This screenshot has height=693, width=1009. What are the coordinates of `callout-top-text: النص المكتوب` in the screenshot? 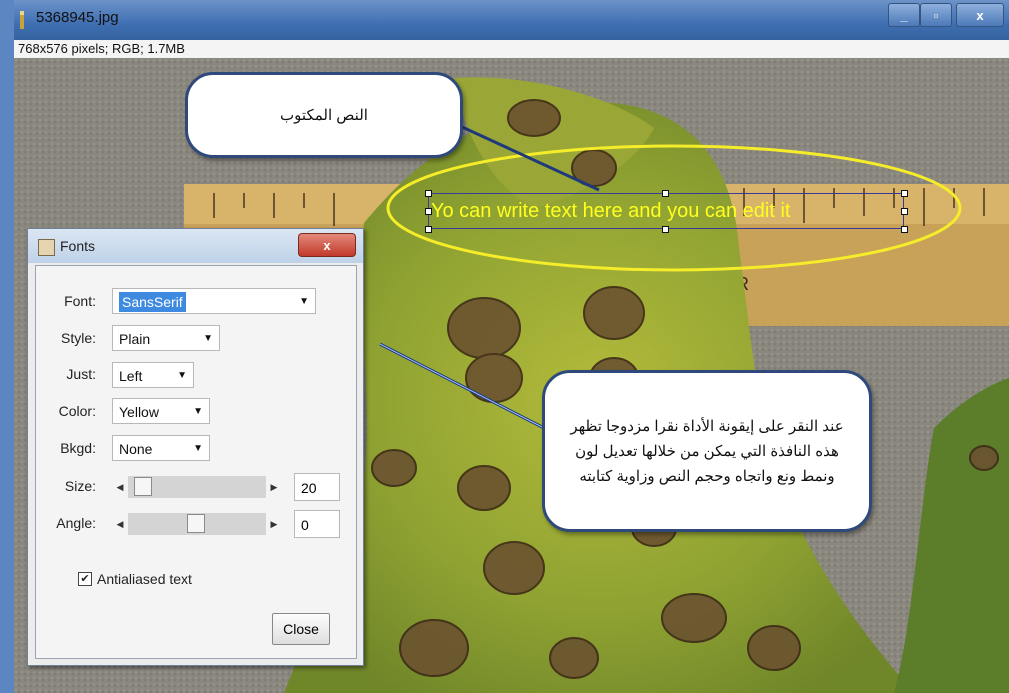 It's located at (324, 115).